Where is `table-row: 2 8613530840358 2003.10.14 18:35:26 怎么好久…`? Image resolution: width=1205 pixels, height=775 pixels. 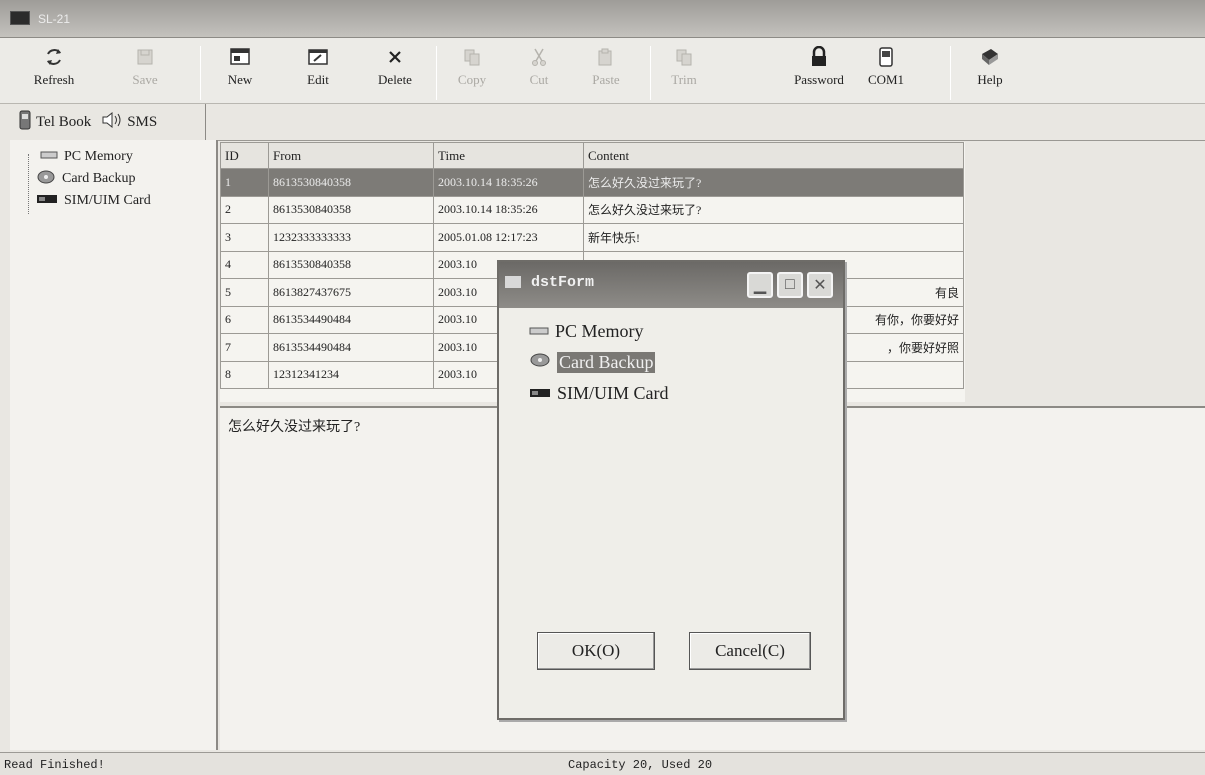
table-row: 2 8613530840358 2003.10.14 18:35:26 怎么好久… is located at coordinates (592, 209).